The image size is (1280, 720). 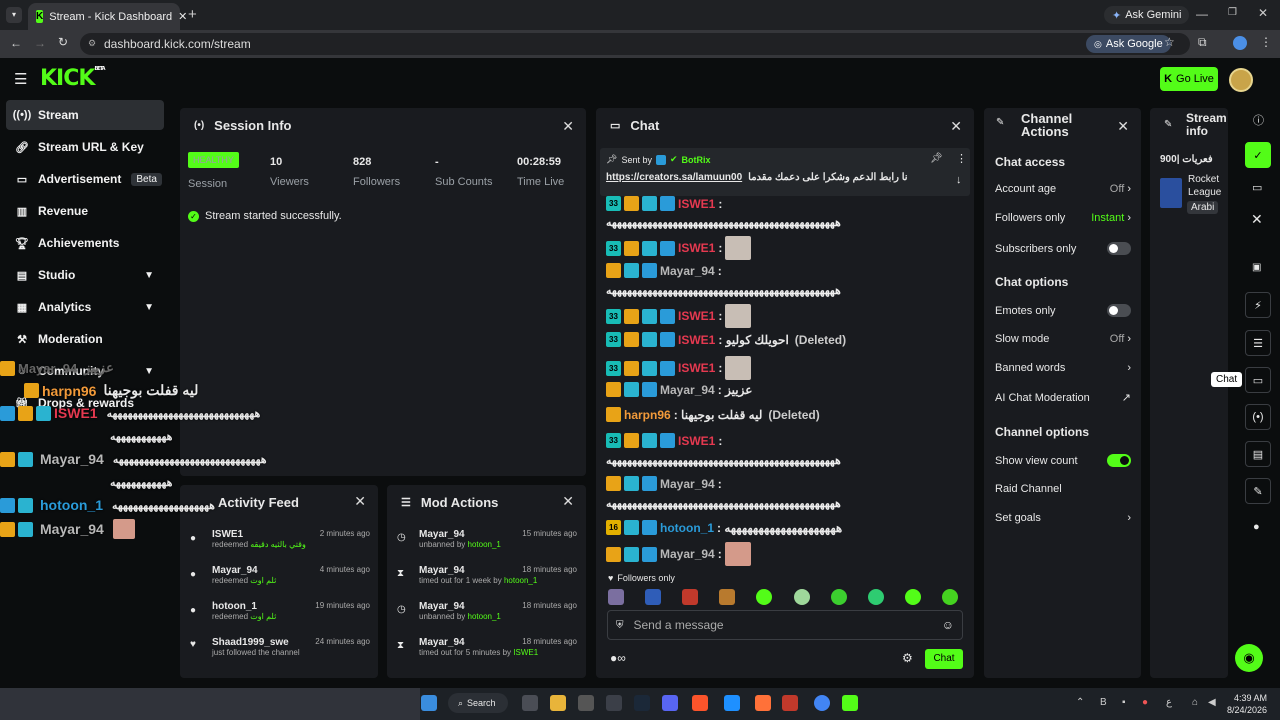 I want to click on new-tab-button: +, so click(x=192, y=14).